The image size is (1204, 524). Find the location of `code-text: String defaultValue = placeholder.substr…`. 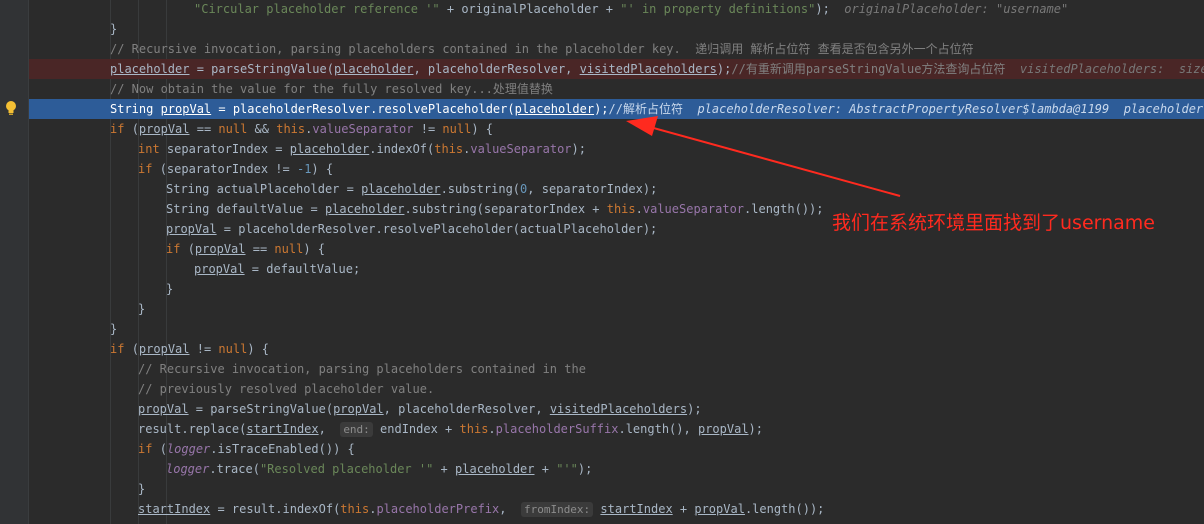

code-text: String defaultValue = placeholder.substr… is located at coordinates (495, 209).